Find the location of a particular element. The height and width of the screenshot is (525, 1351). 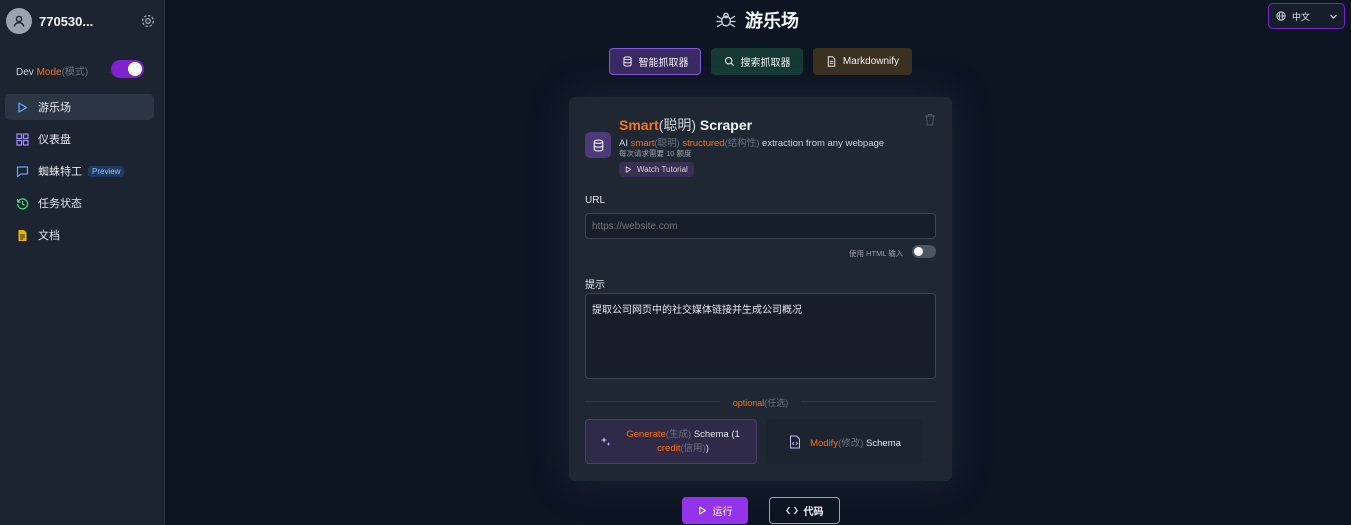

history-icon is located at coordinates (22, 203).